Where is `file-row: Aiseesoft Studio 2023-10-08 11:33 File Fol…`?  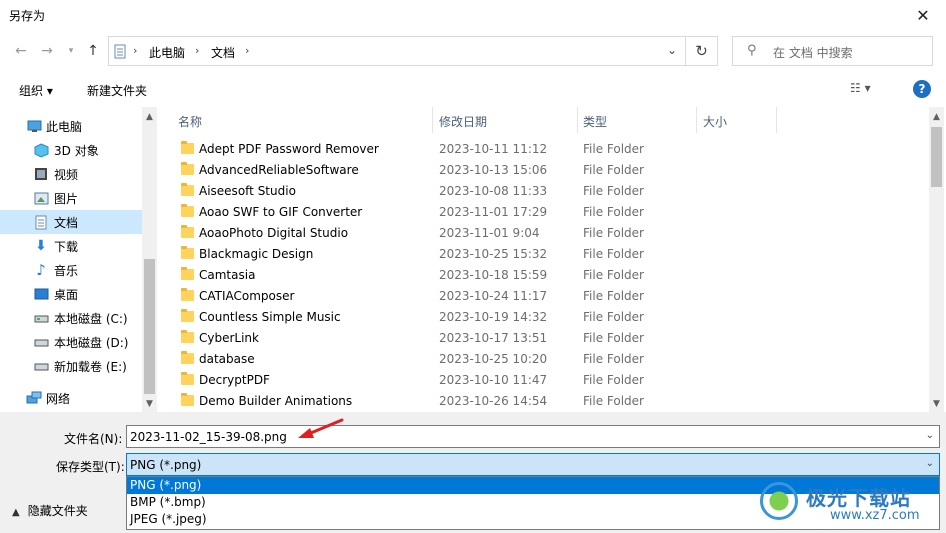 file-row: Aiseesoft Studio 2023-10-08 11:33 File Fol… is located at coordinates (467, 191).